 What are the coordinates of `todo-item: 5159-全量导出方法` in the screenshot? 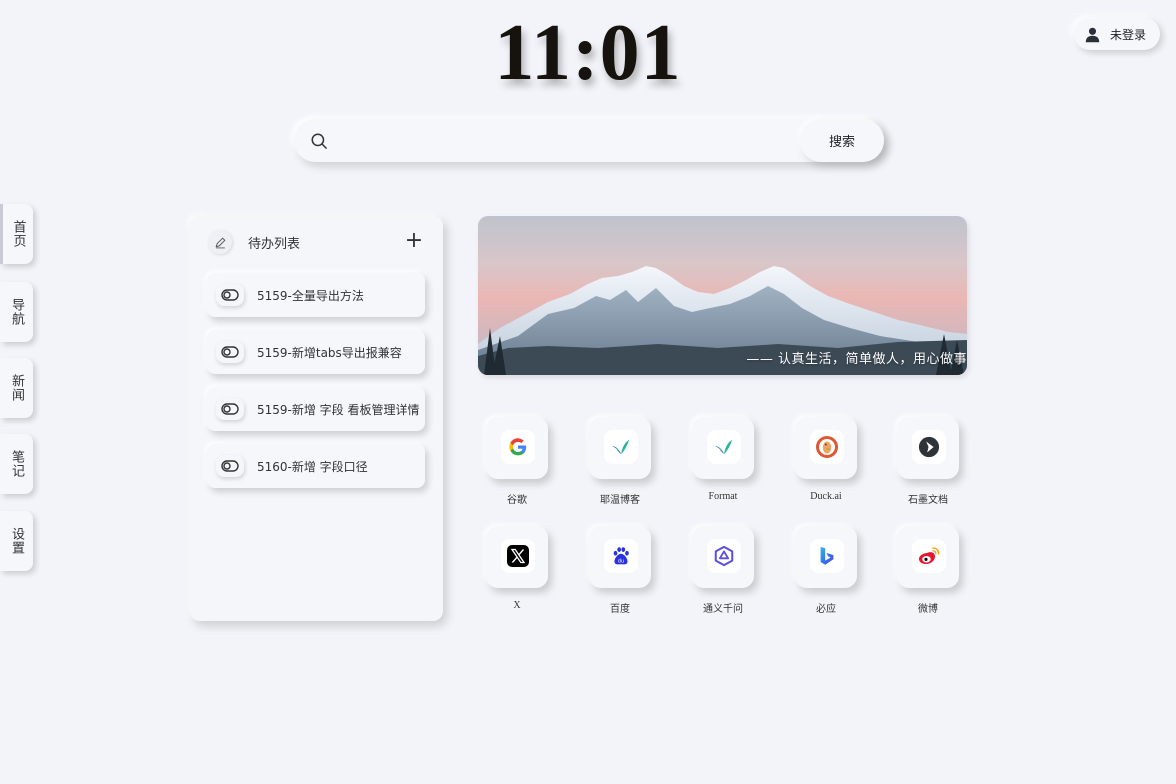 It's located at (316, 295).